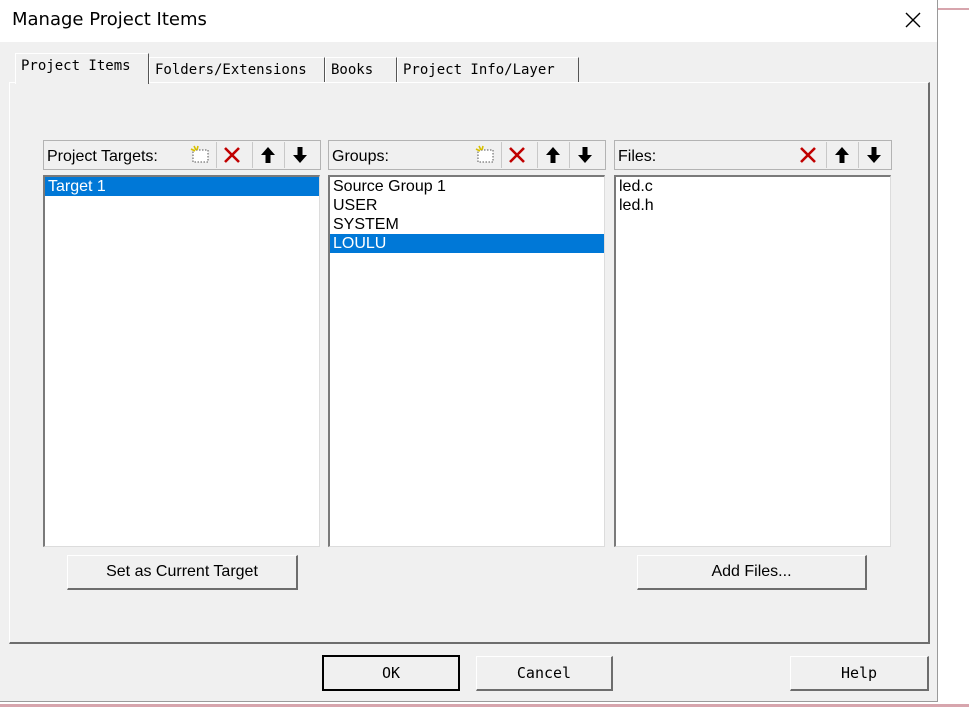  I want to click on move-group-up-button, so click(552, 155).